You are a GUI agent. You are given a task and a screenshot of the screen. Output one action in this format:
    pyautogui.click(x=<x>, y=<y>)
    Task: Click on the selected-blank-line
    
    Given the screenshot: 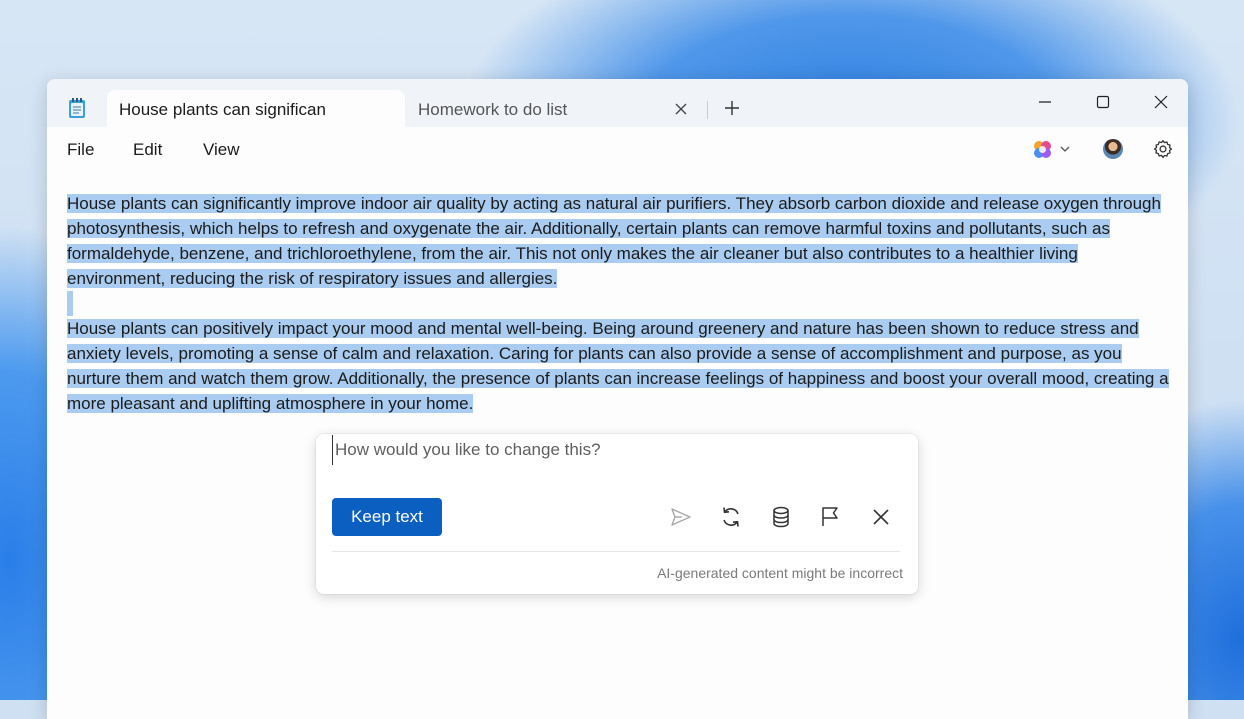 What is the action you would take?
    pyautogui.click(x=70, y=303)
    